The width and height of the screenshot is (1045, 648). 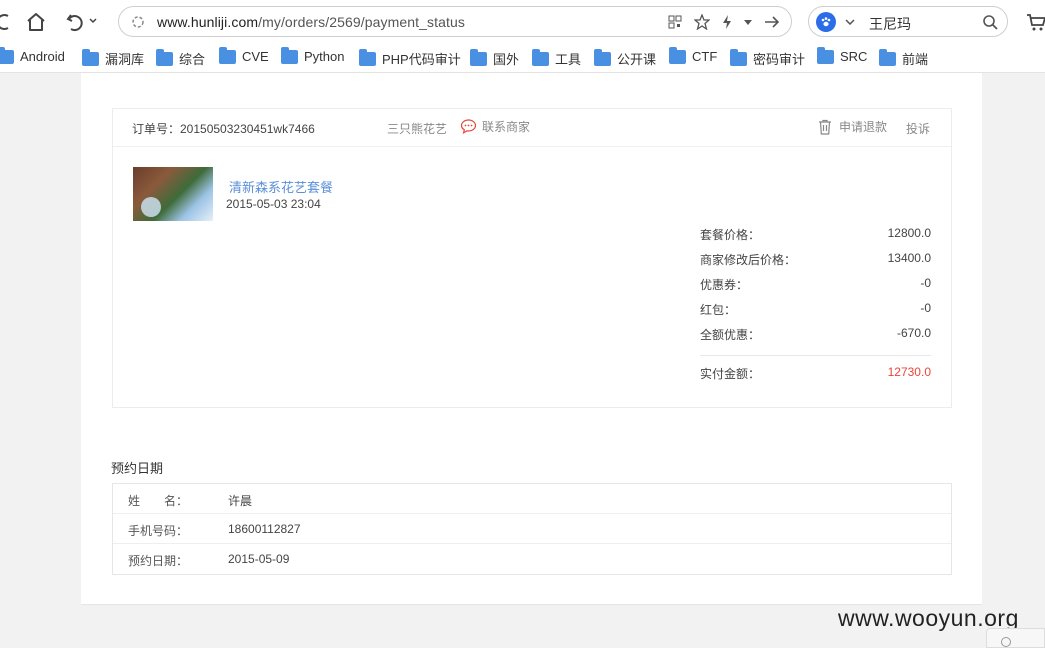 I want to click on reload-icon, so click(x=5, y=22).